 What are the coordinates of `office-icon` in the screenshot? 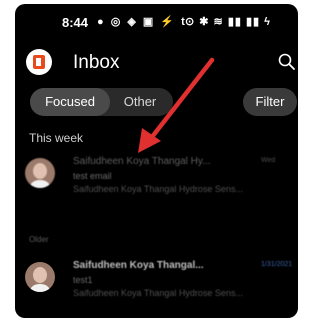 It's located at (39, 62).